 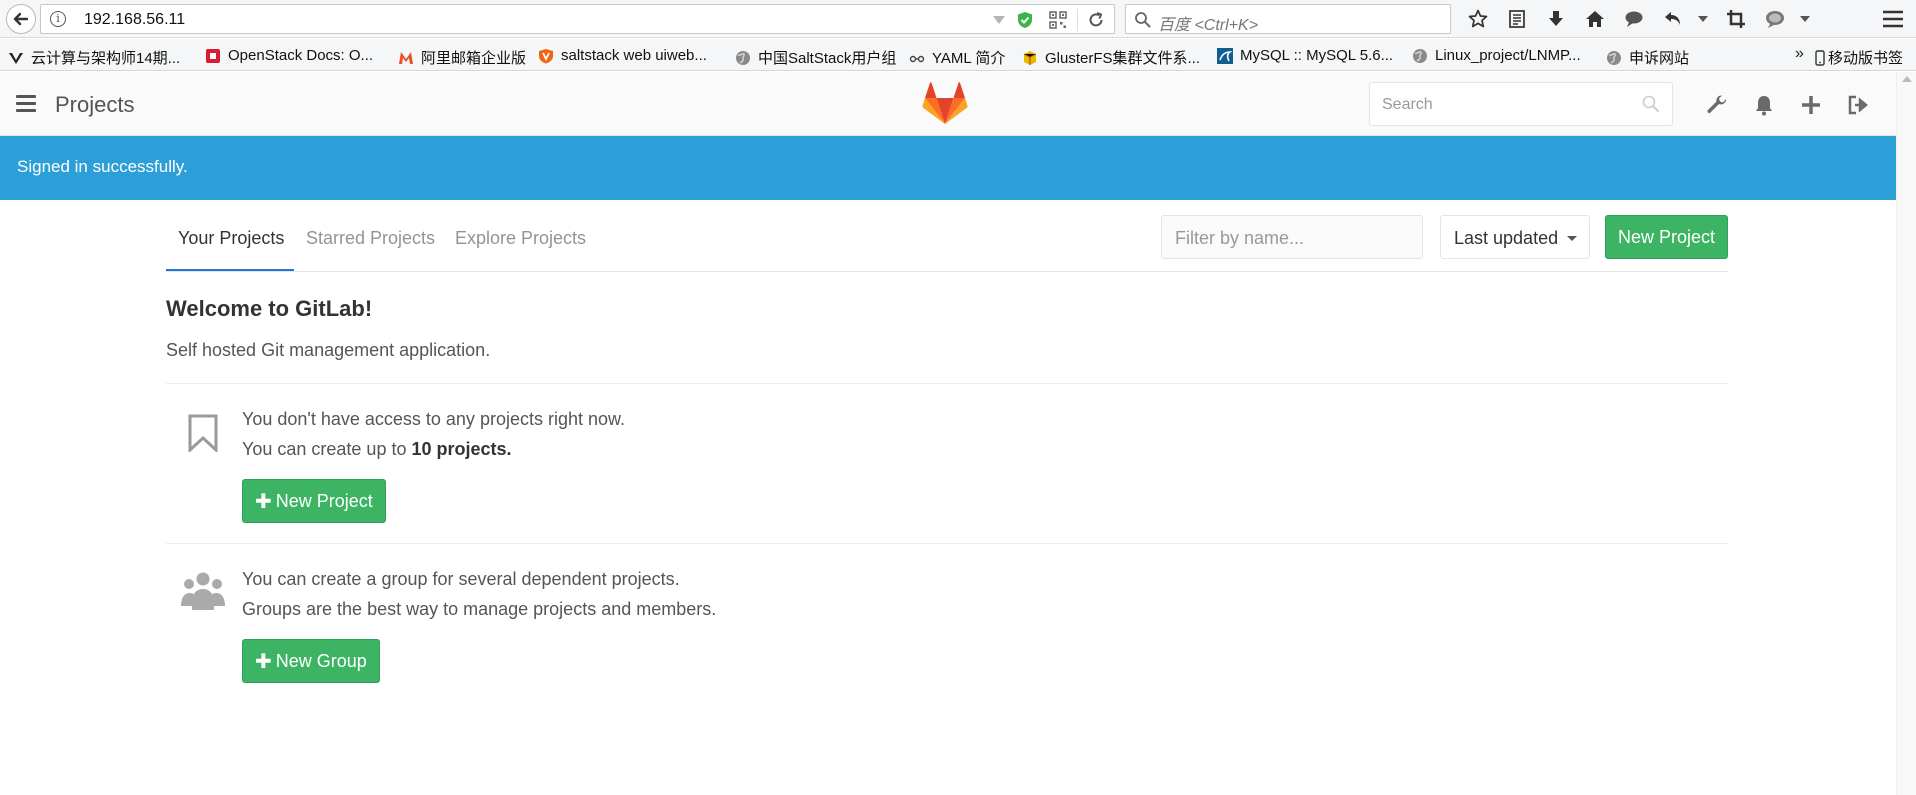 What do you see at coordinates (999, 20) in the screenshot?
I see `url-dropdown-icon` at bounding box center [999, 20].